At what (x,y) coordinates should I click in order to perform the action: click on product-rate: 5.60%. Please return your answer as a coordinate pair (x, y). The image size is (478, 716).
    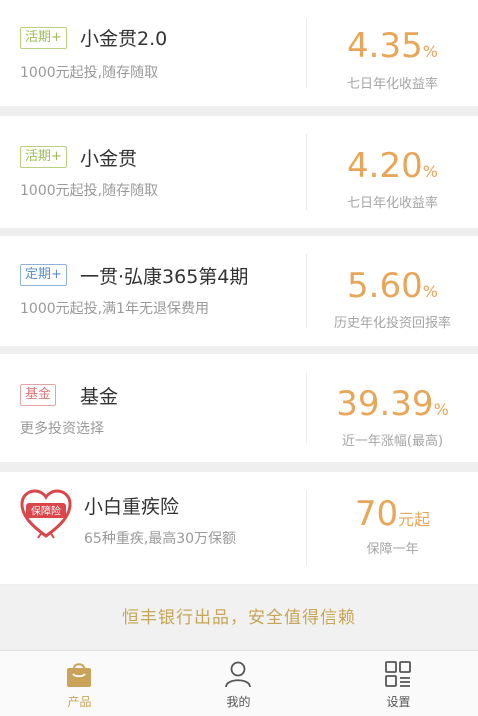
    Looking at the image, I should click on (392, 289).